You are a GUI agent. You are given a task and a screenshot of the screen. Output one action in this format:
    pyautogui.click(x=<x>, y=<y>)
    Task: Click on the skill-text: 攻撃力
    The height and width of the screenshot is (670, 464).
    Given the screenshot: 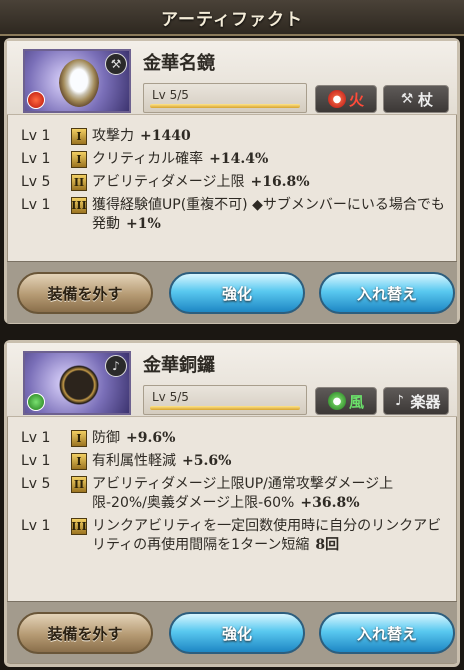 What is the action you would take?
    pyautogui.click(x=113, y=136)
    